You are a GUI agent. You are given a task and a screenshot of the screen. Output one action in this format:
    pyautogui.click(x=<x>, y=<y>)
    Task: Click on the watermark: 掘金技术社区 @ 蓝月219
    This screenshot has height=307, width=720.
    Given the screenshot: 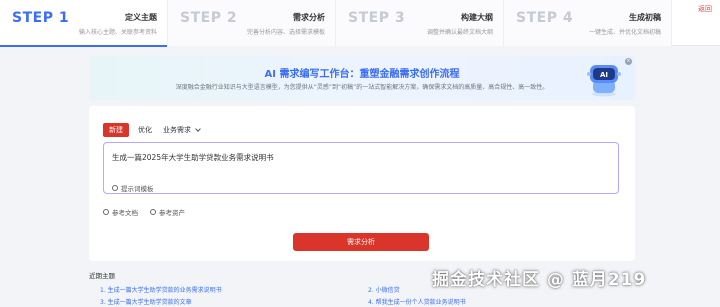 What is the action you would take?
    pyautogui.click(x=539, y=280)
    